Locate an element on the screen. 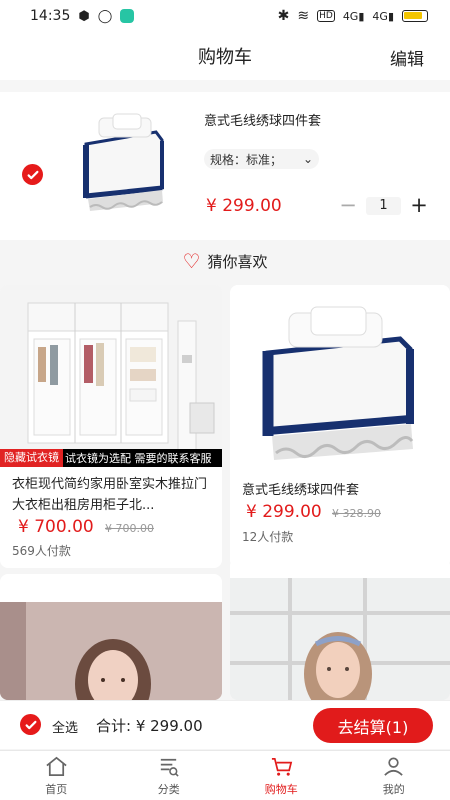 This screenshot has height=800, width=450. quantity-value: 1 is located at coordinates (383, 206).